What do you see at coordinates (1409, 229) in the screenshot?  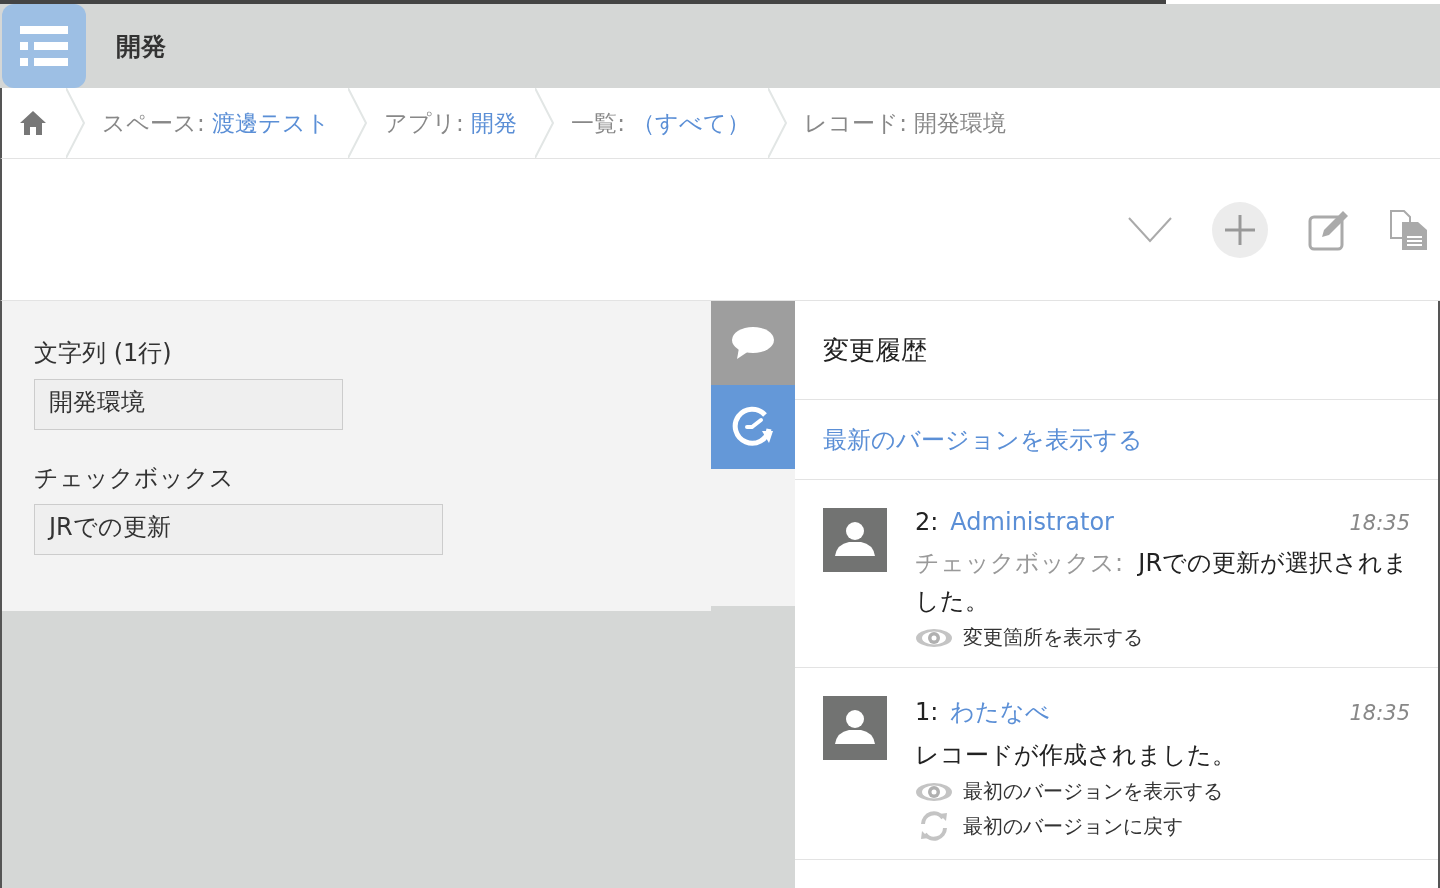 I see `copy-document-icon` at bounding box center [1409, 229].